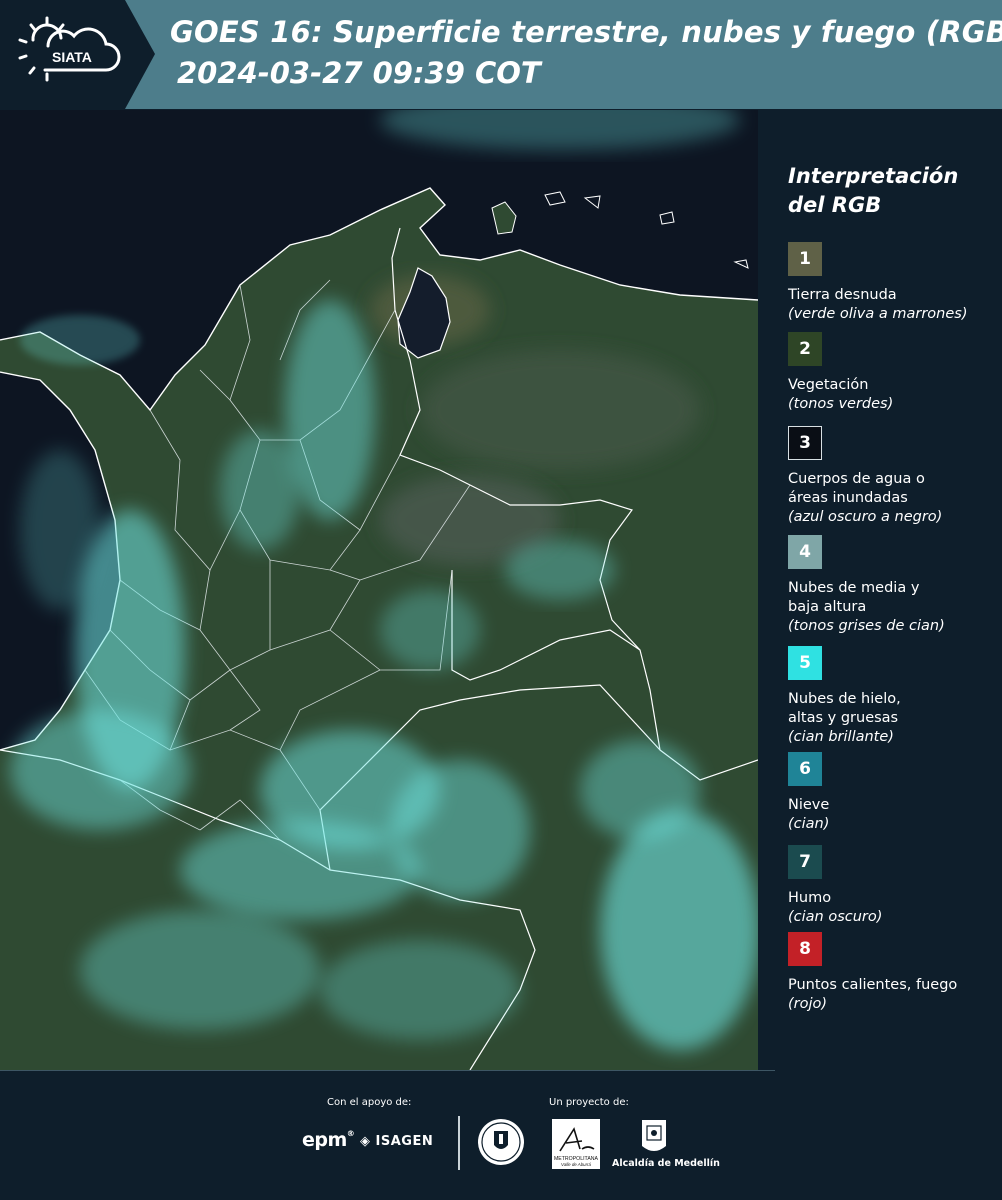  Describe the element at coordinates (842, 295) in the screenshot. I see `legend-label: Tierra desnuda` at that location.